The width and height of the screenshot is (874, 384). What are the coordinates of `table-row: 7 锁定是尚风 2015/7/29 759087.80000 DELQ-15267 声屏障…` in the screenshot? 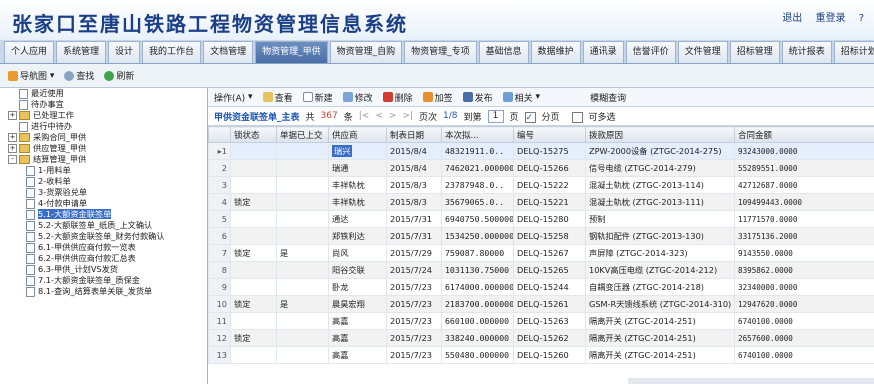 It's located at (541, 253).